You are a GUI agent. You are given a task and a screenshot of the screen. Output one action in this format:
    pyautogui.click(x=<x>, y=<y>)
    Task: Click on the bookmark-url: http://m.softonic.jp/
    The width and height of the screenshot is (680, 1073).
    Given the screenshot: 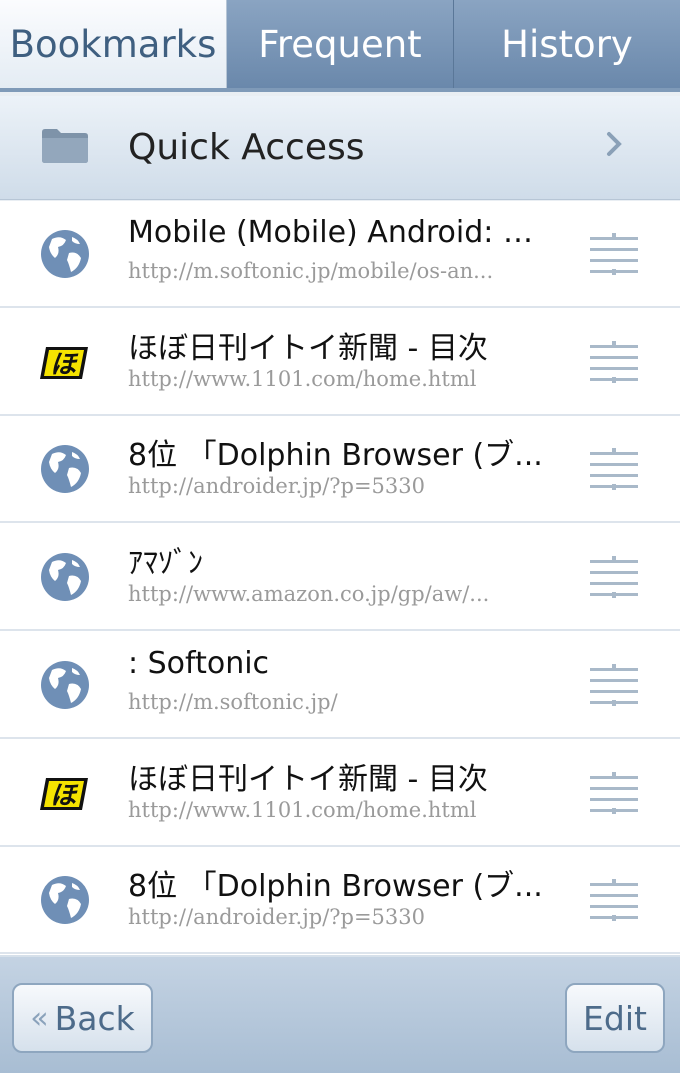 What is the action you would take?
    pyautogui.click(x=233, y=701)
    